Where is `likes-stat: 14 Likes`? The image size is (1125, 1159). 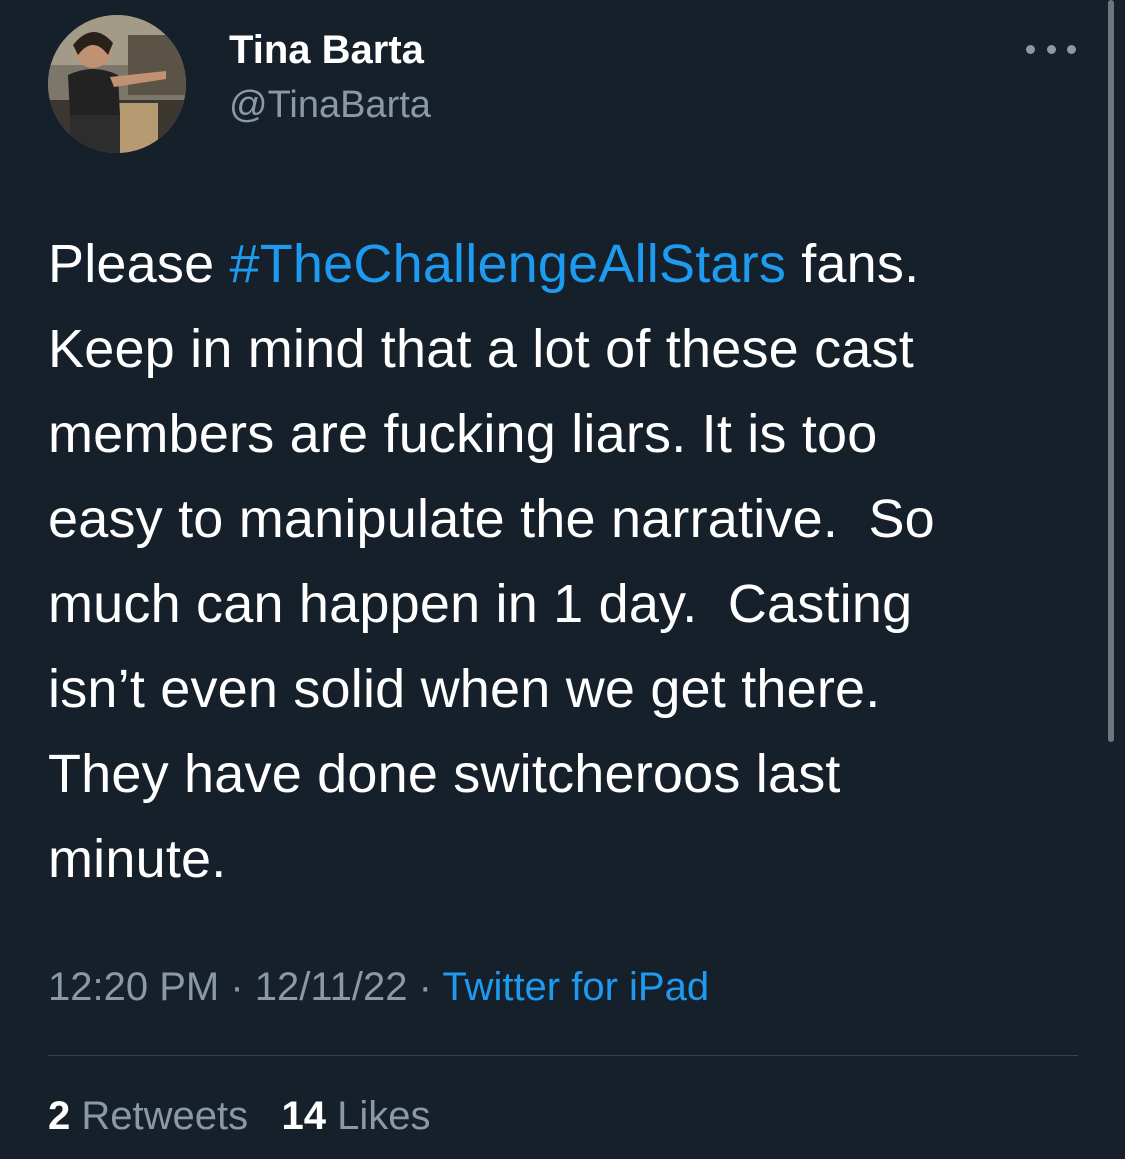 likes-stat: 14 Likes is located at coordinates (355, 1116).